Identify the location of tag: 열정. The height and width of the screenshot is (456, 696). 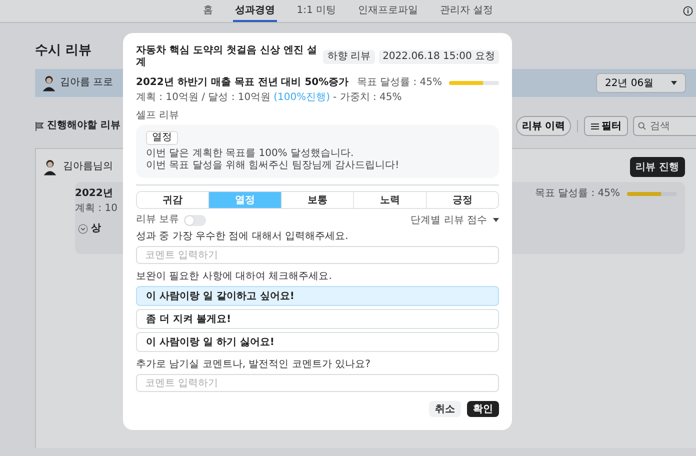
(162, 138).